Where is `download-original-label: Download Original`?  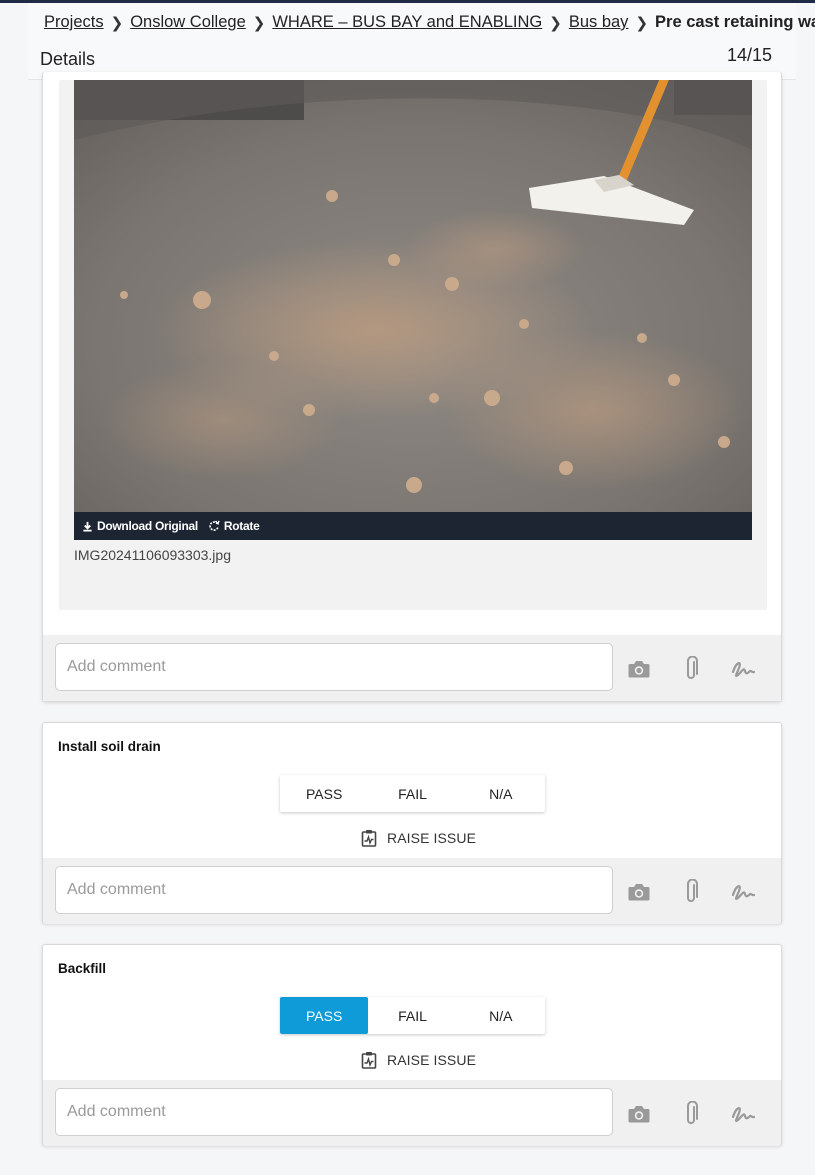
download-original-label: Download Original is located at coordinates (147, 526).